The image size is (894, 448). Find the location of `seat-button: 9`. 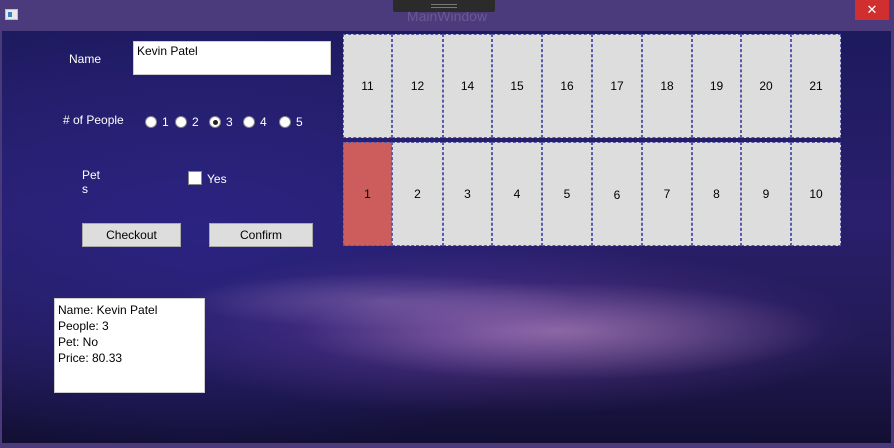

seat-button: 9 is located at coordinates (766, 194).